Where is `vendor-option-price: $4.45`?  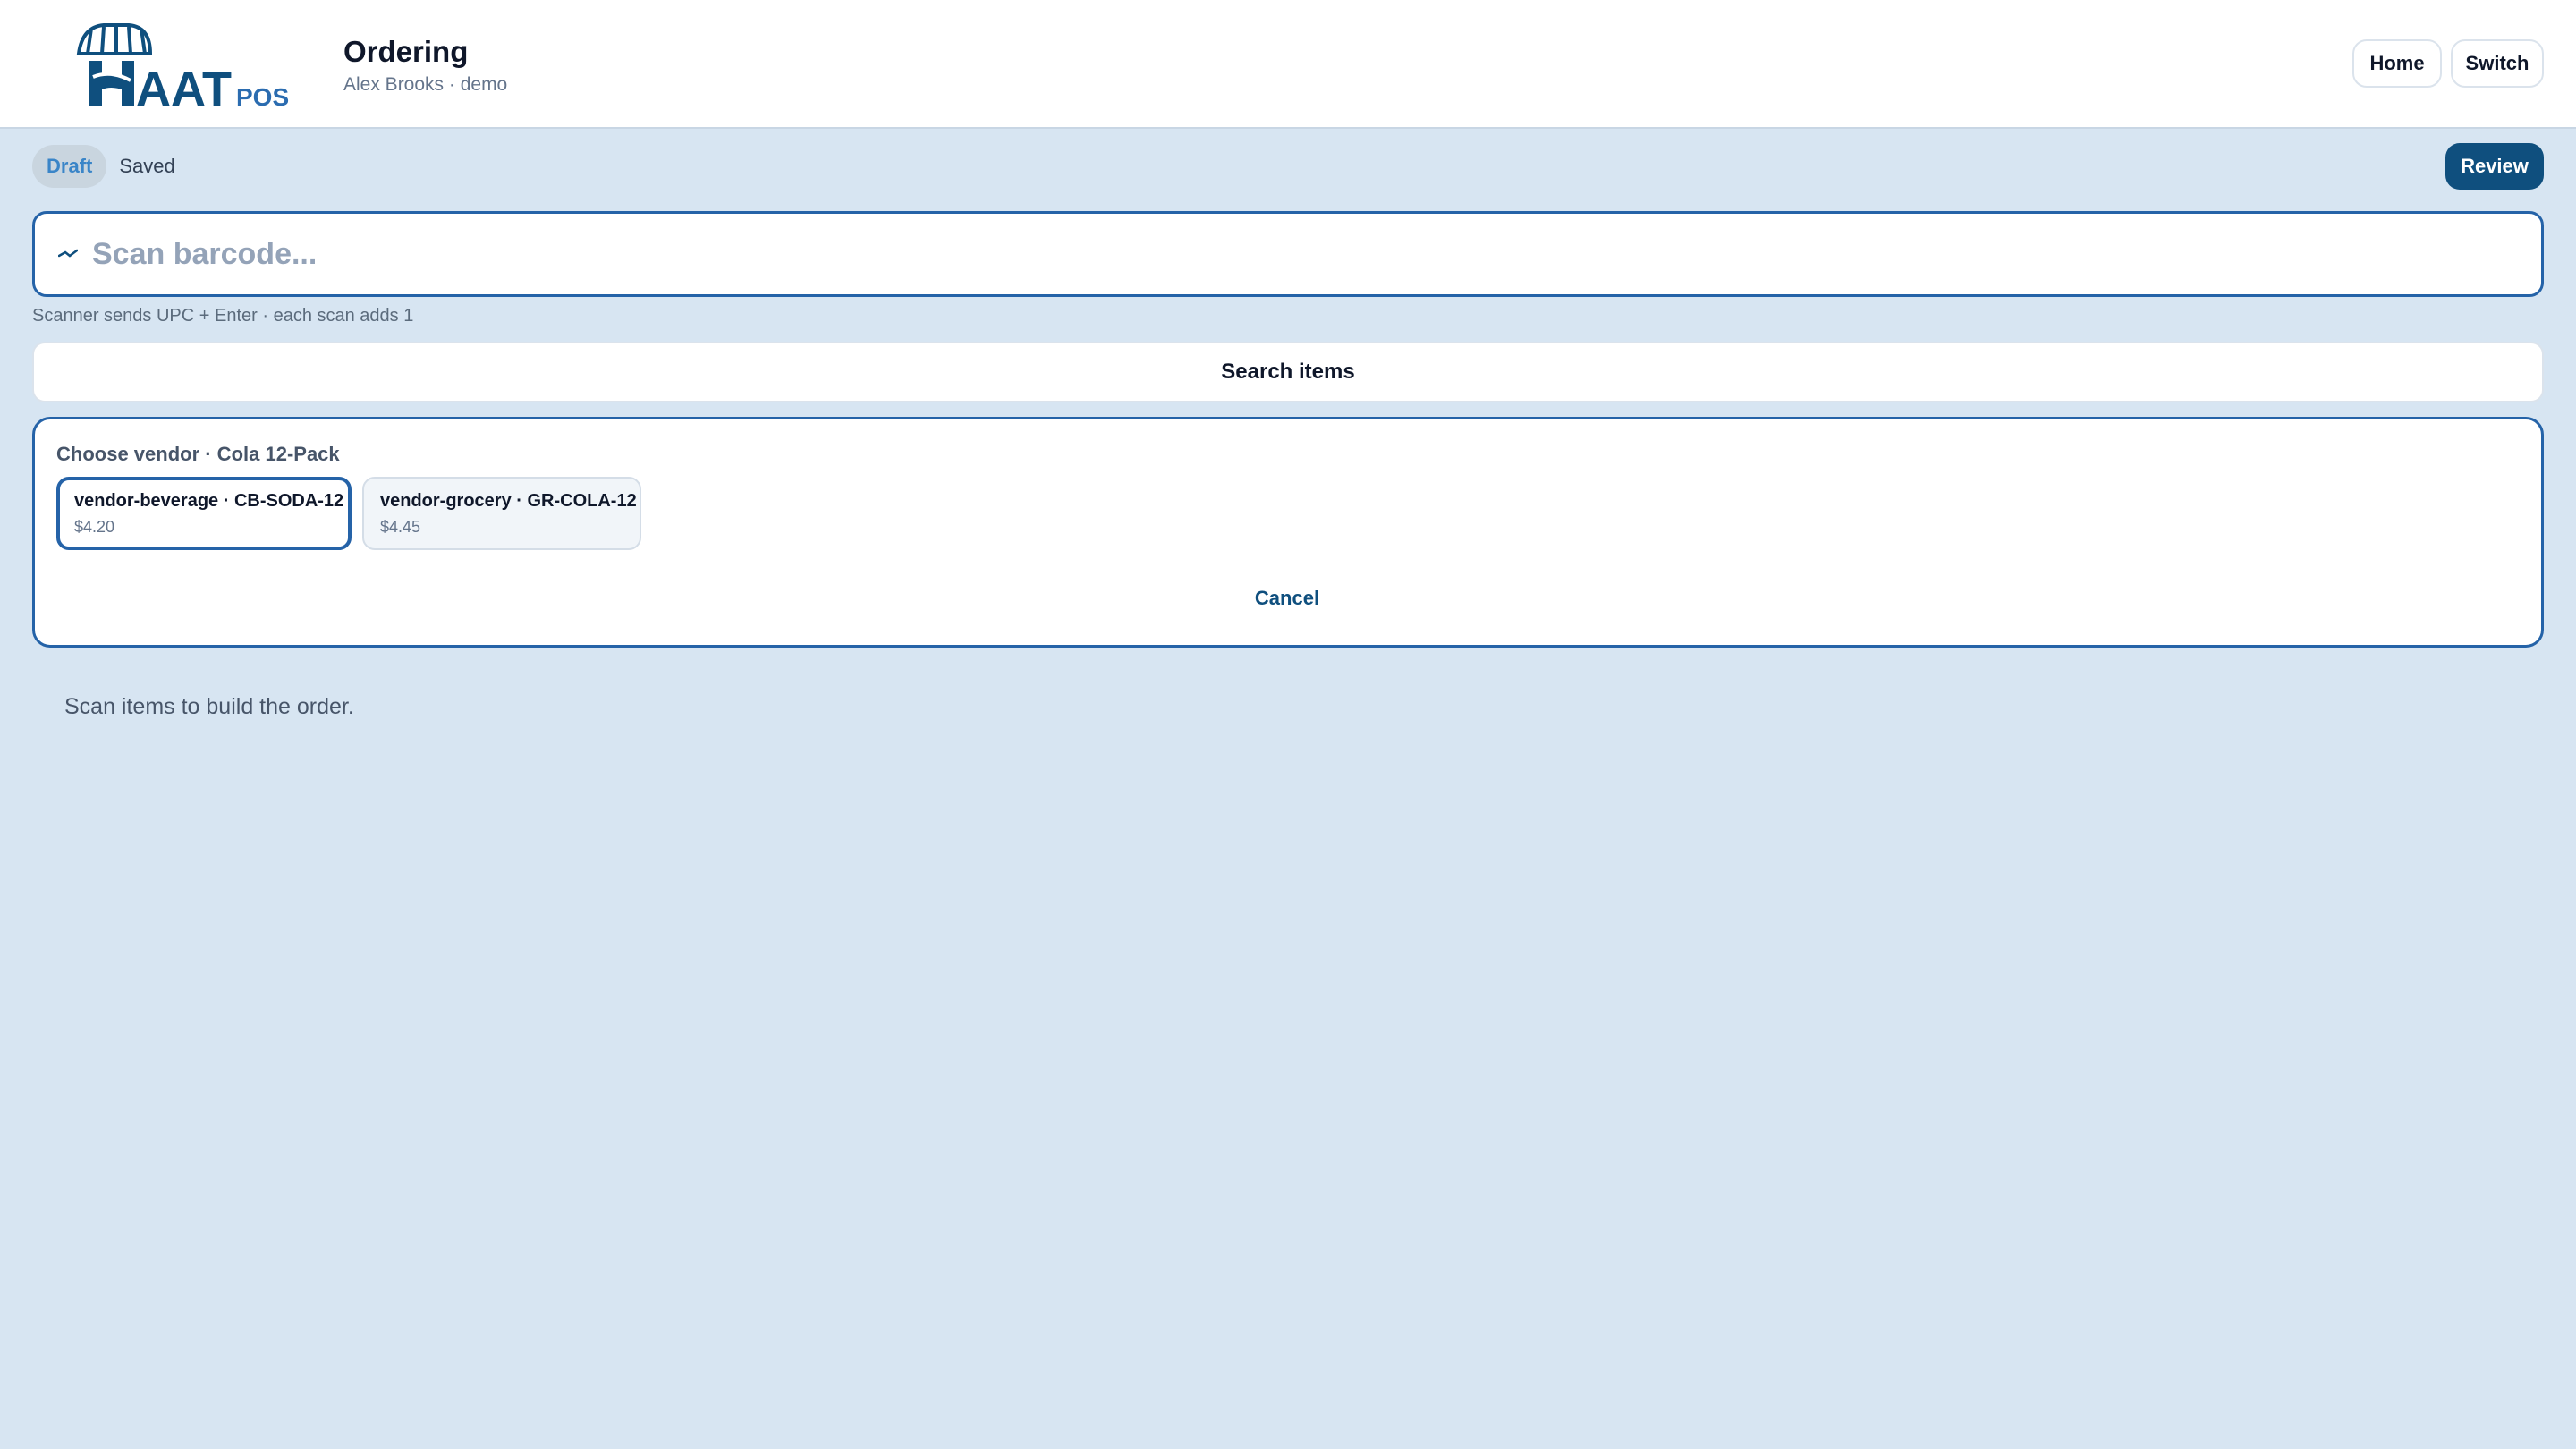 vendor-option-price: $4.45 is located at coordinates (400, 527).